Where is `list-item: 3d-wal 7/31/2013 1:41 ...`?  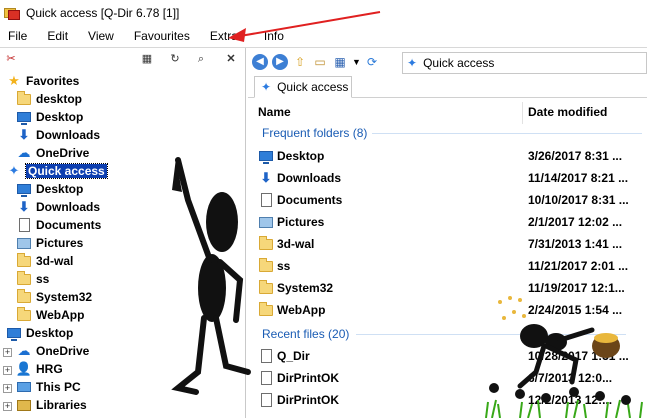
list-item: 3d-wal 7/31/2013 1:41 ... is located at coordinates (451, 244).